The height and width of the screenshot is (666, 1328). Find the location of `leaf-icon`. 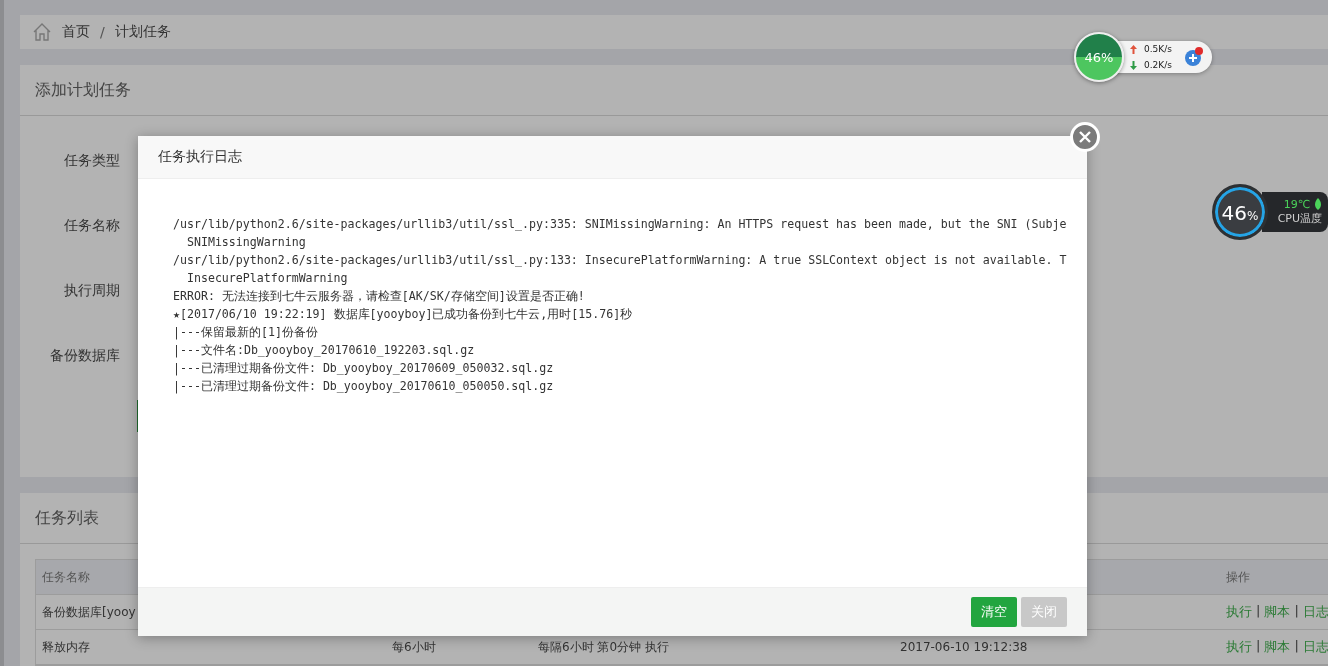

leaf-icon is located at coordinates (1318, 204).